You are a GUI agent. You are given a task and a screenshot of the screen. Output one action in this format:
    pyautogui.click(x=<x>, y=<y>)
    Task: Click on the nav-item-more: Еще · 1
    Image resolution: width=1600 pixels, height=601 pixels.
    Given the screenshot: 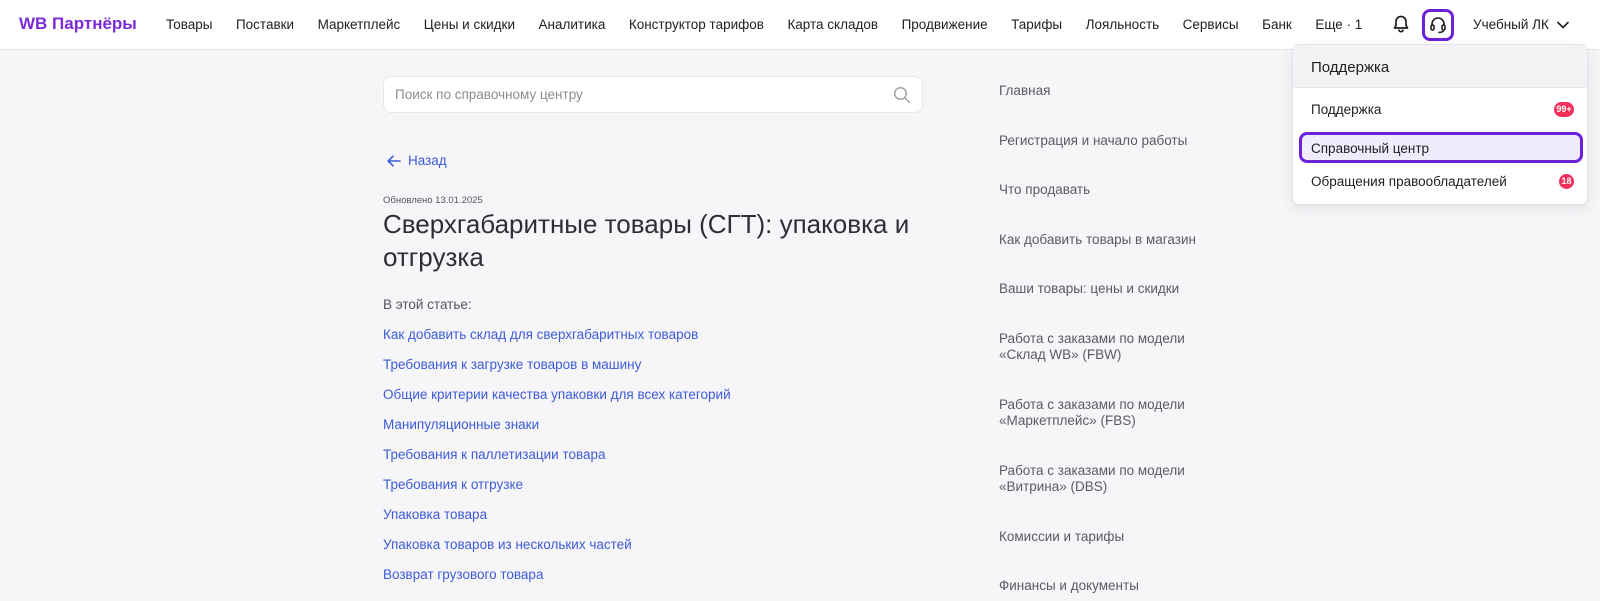 What is the action you would take?
    pyautogui.click(x=1338, y=24)
    